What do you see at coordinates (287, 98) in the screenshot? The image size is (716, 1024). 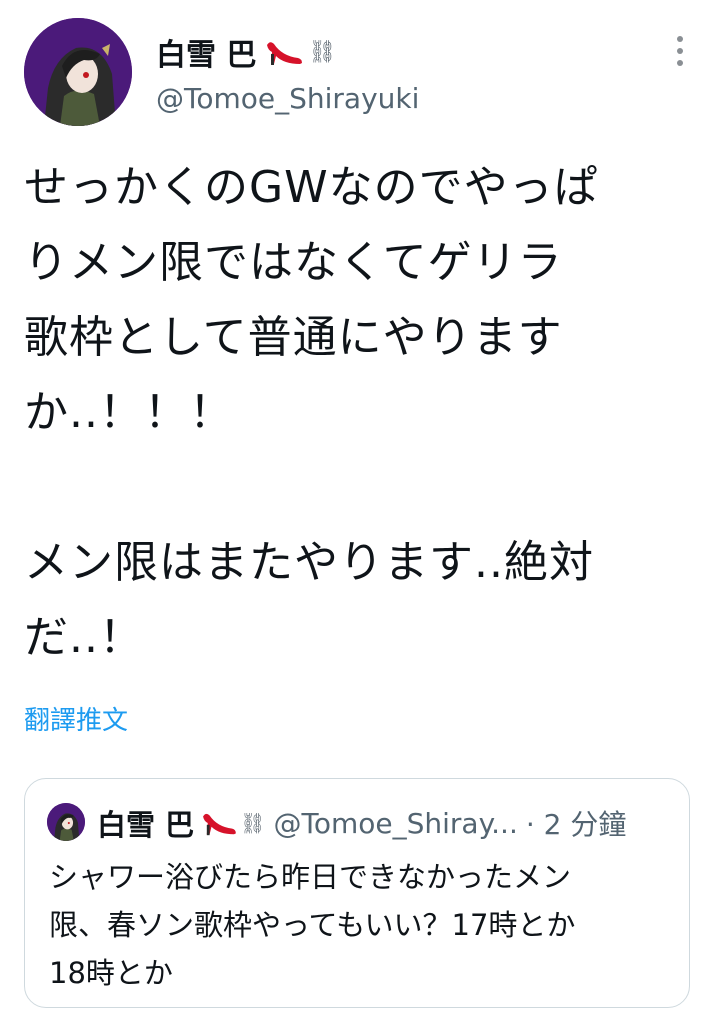 I see `author-handle: @Tomoe_Shirayuki` at bounding box center [287, 98].